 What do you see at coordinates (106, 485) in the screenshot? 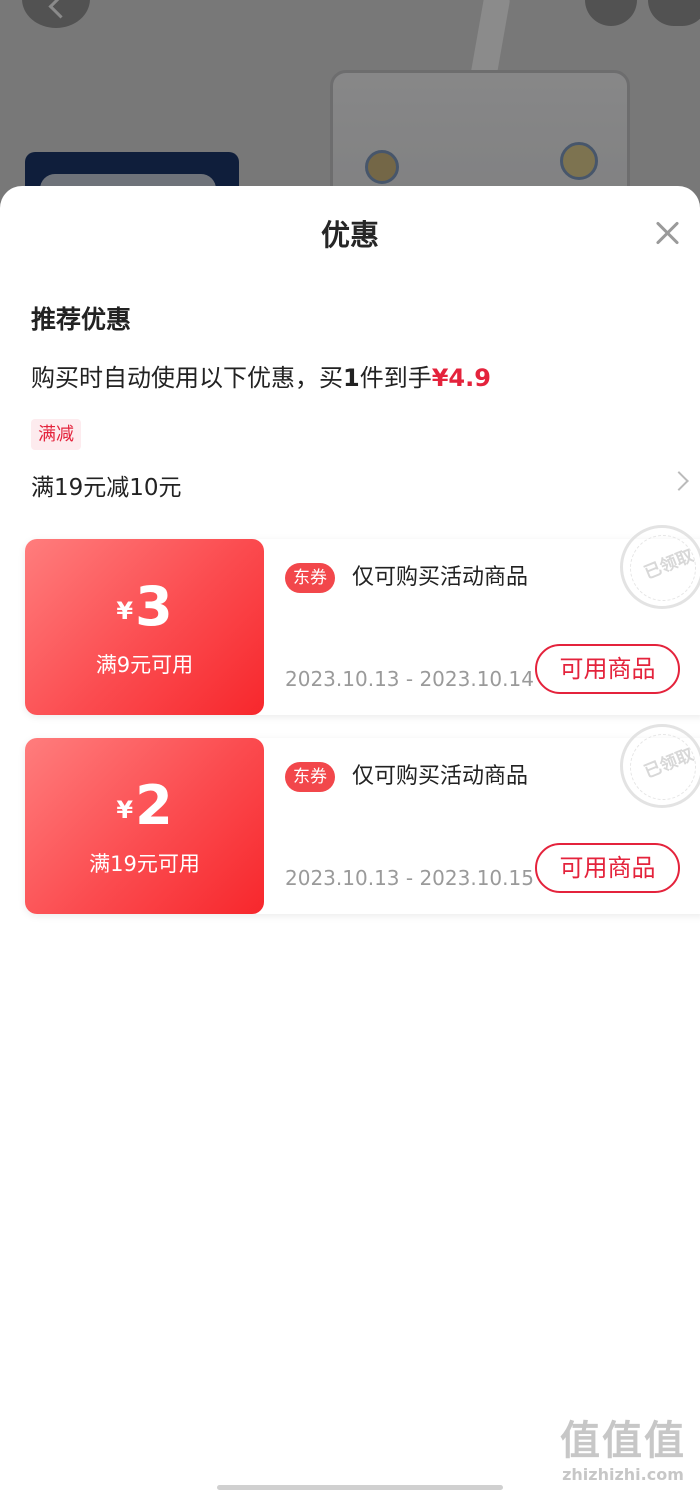
I see `promotion-rule: 满19元减10元` at bounding box center [106, 485].